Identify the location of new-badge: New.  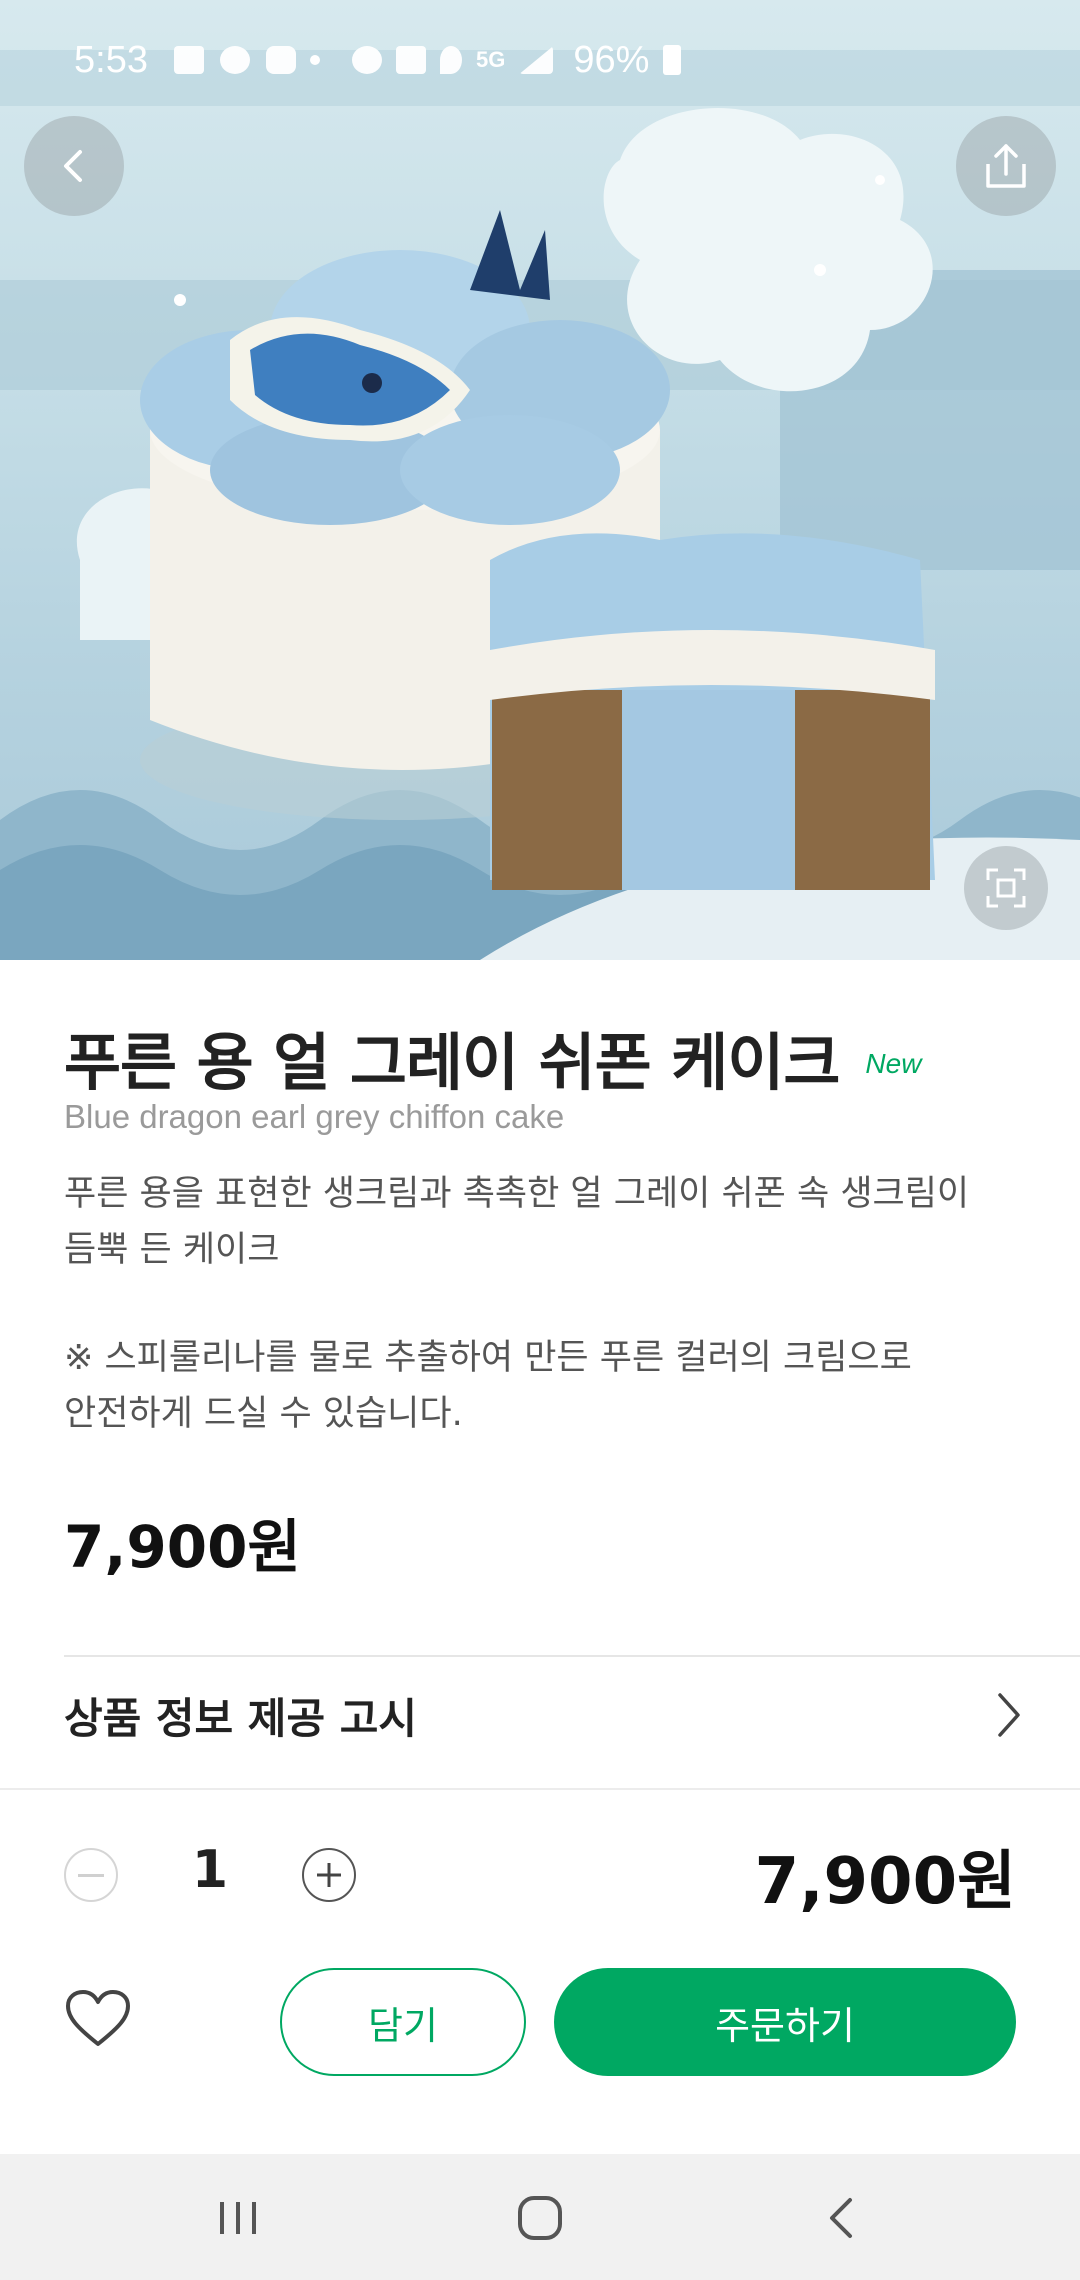
(893, 1063).